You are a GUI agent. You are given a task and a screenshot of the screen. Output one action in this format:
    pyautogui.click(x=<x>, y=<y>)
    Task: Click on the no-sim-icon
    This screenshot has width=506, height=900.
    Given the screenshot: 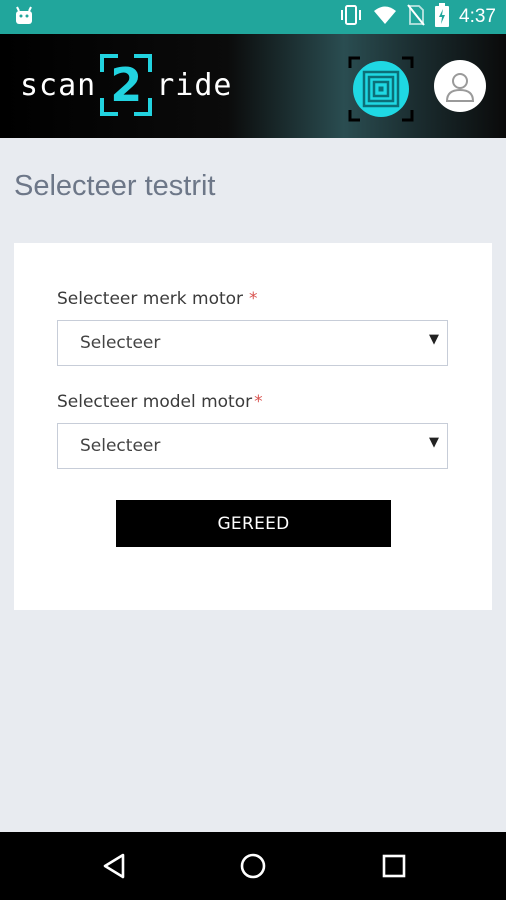 What is the action you would take?
    pyautogui.click(x=416, y=17)
    